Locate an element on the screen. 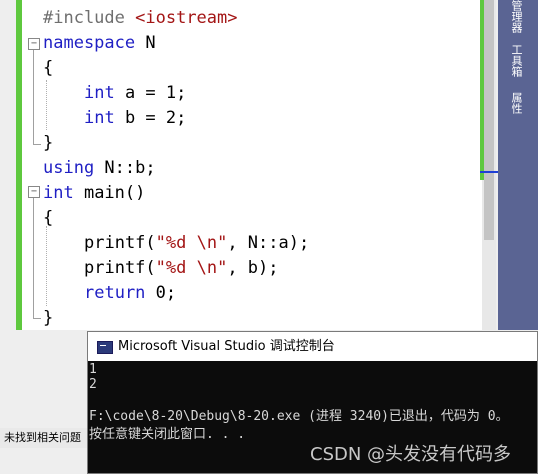 The height and width of the screenshot is (474, 538). code-line-2: namespace N is located at coordinates (99, 43).